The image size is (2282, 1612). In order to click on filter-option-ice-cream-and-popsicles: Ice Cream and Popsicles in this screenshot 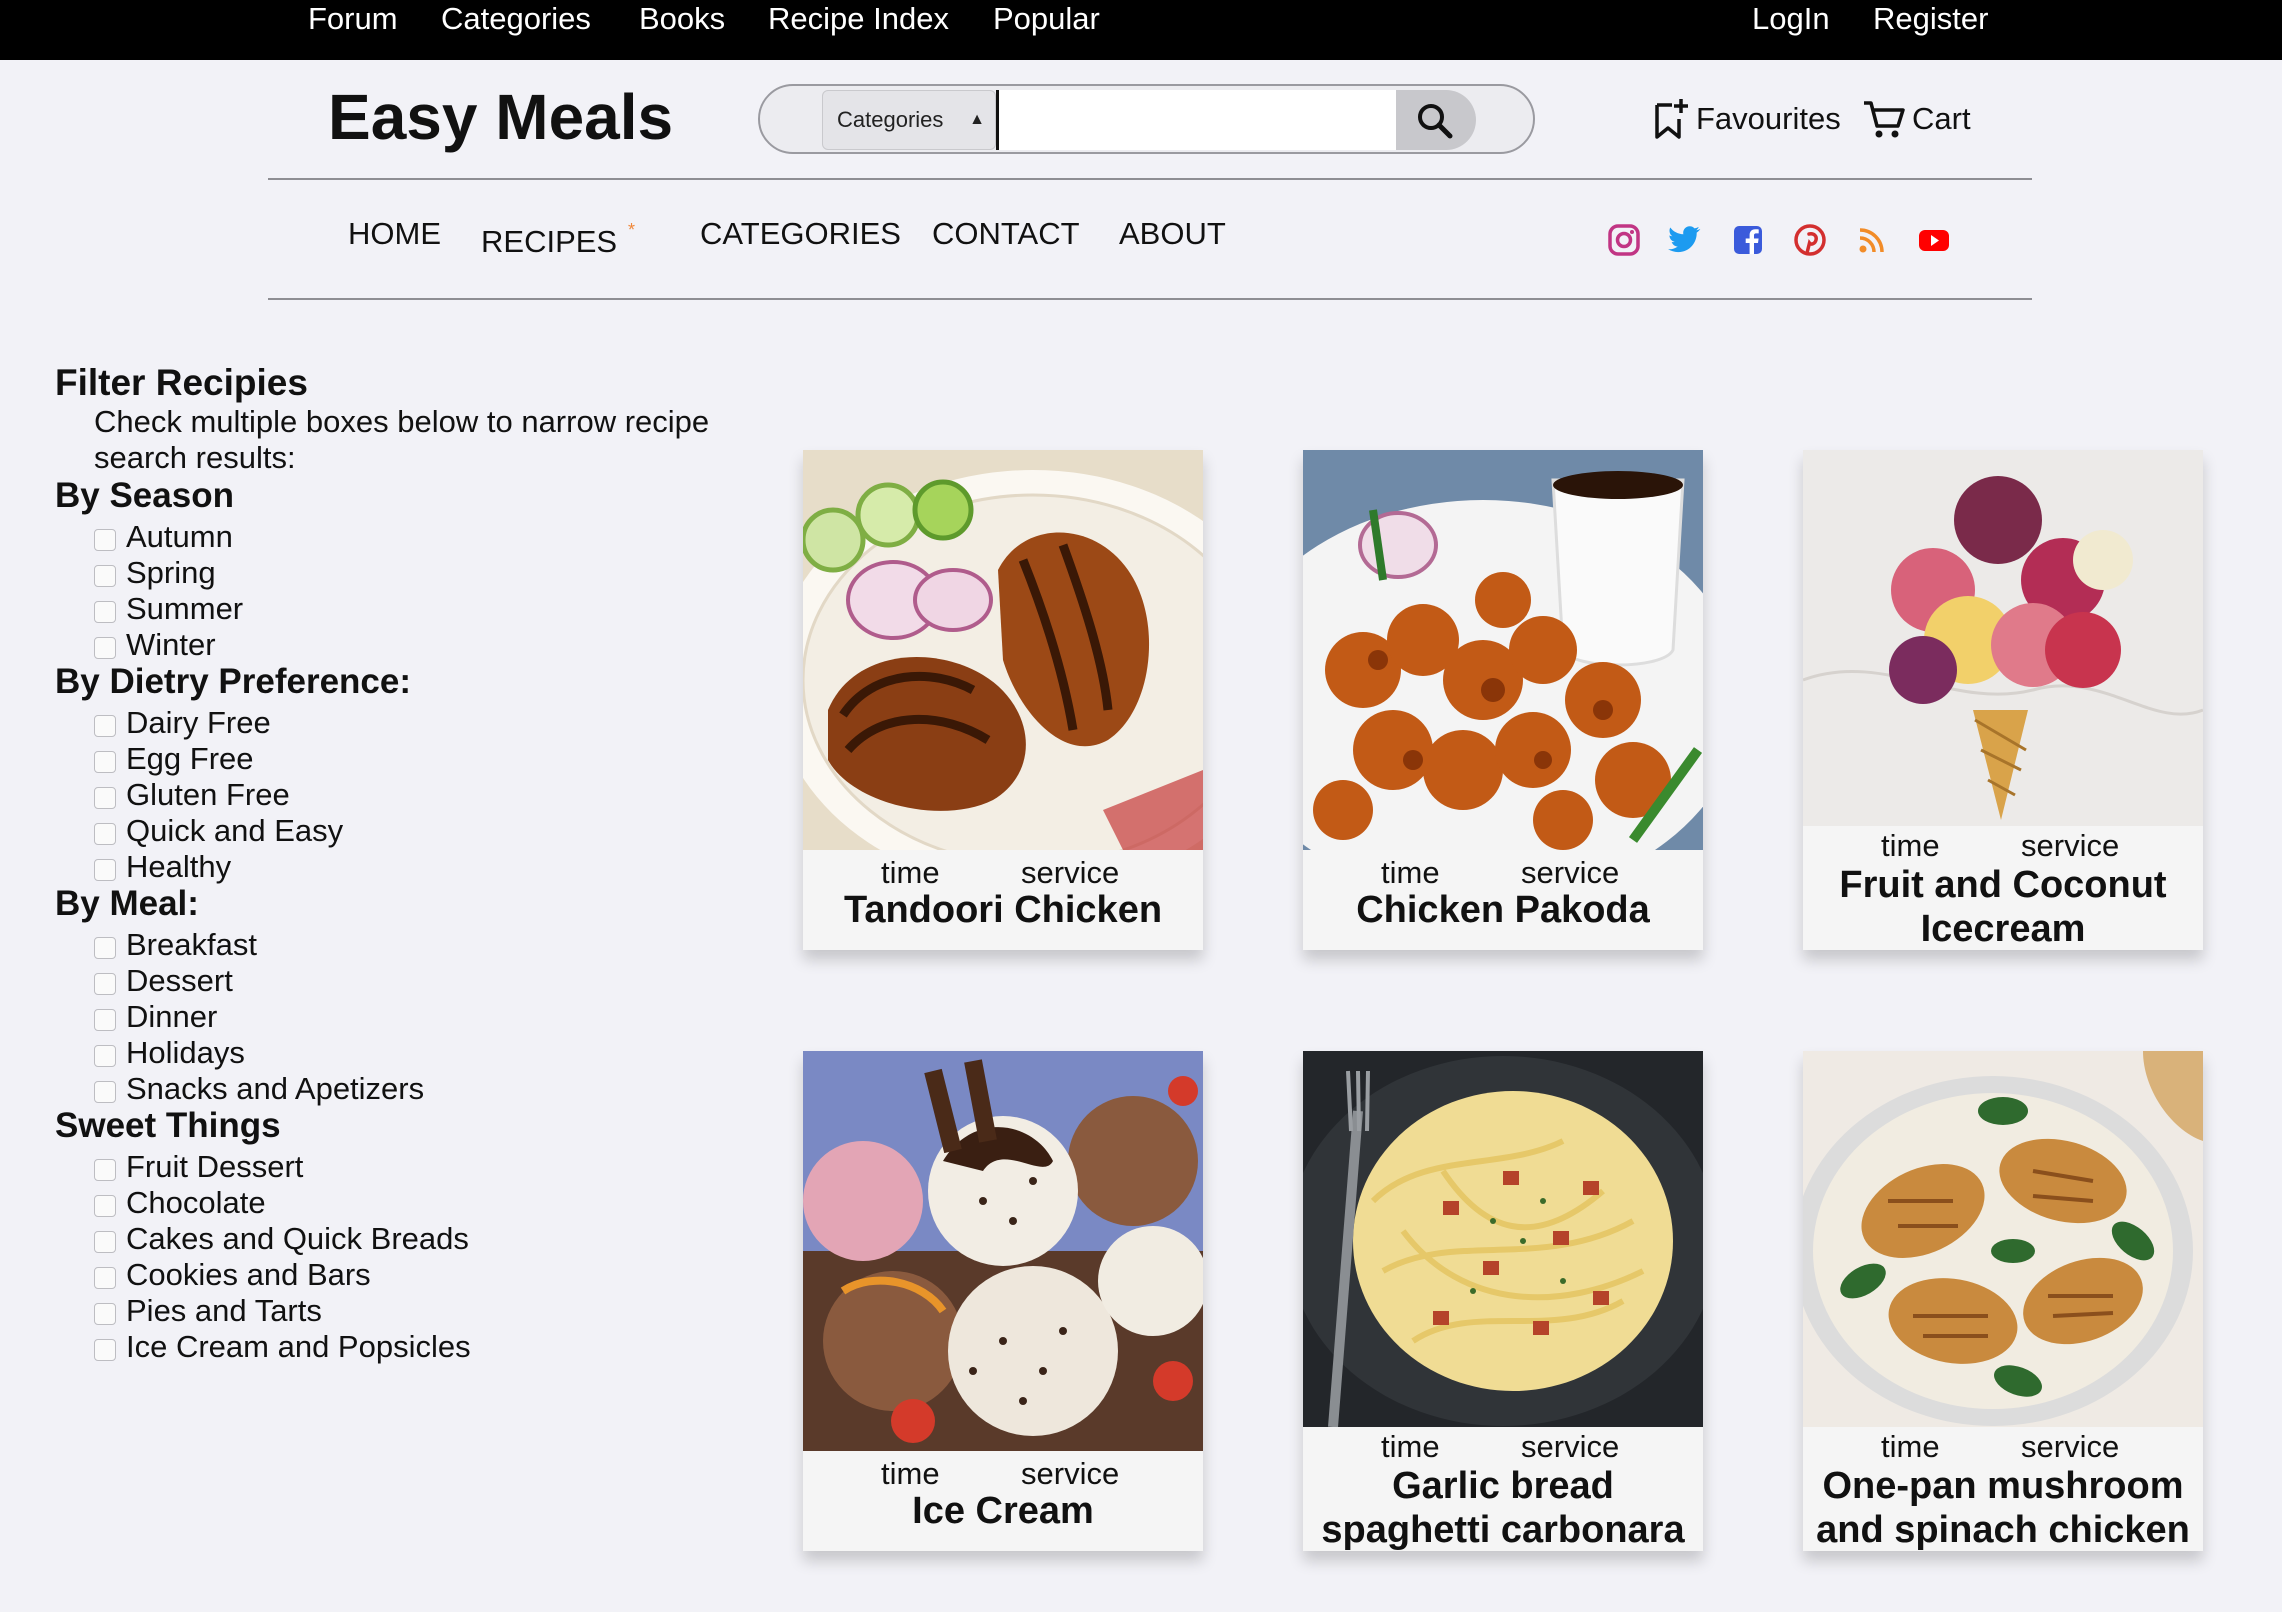, I will do `click(282, 1347)`.